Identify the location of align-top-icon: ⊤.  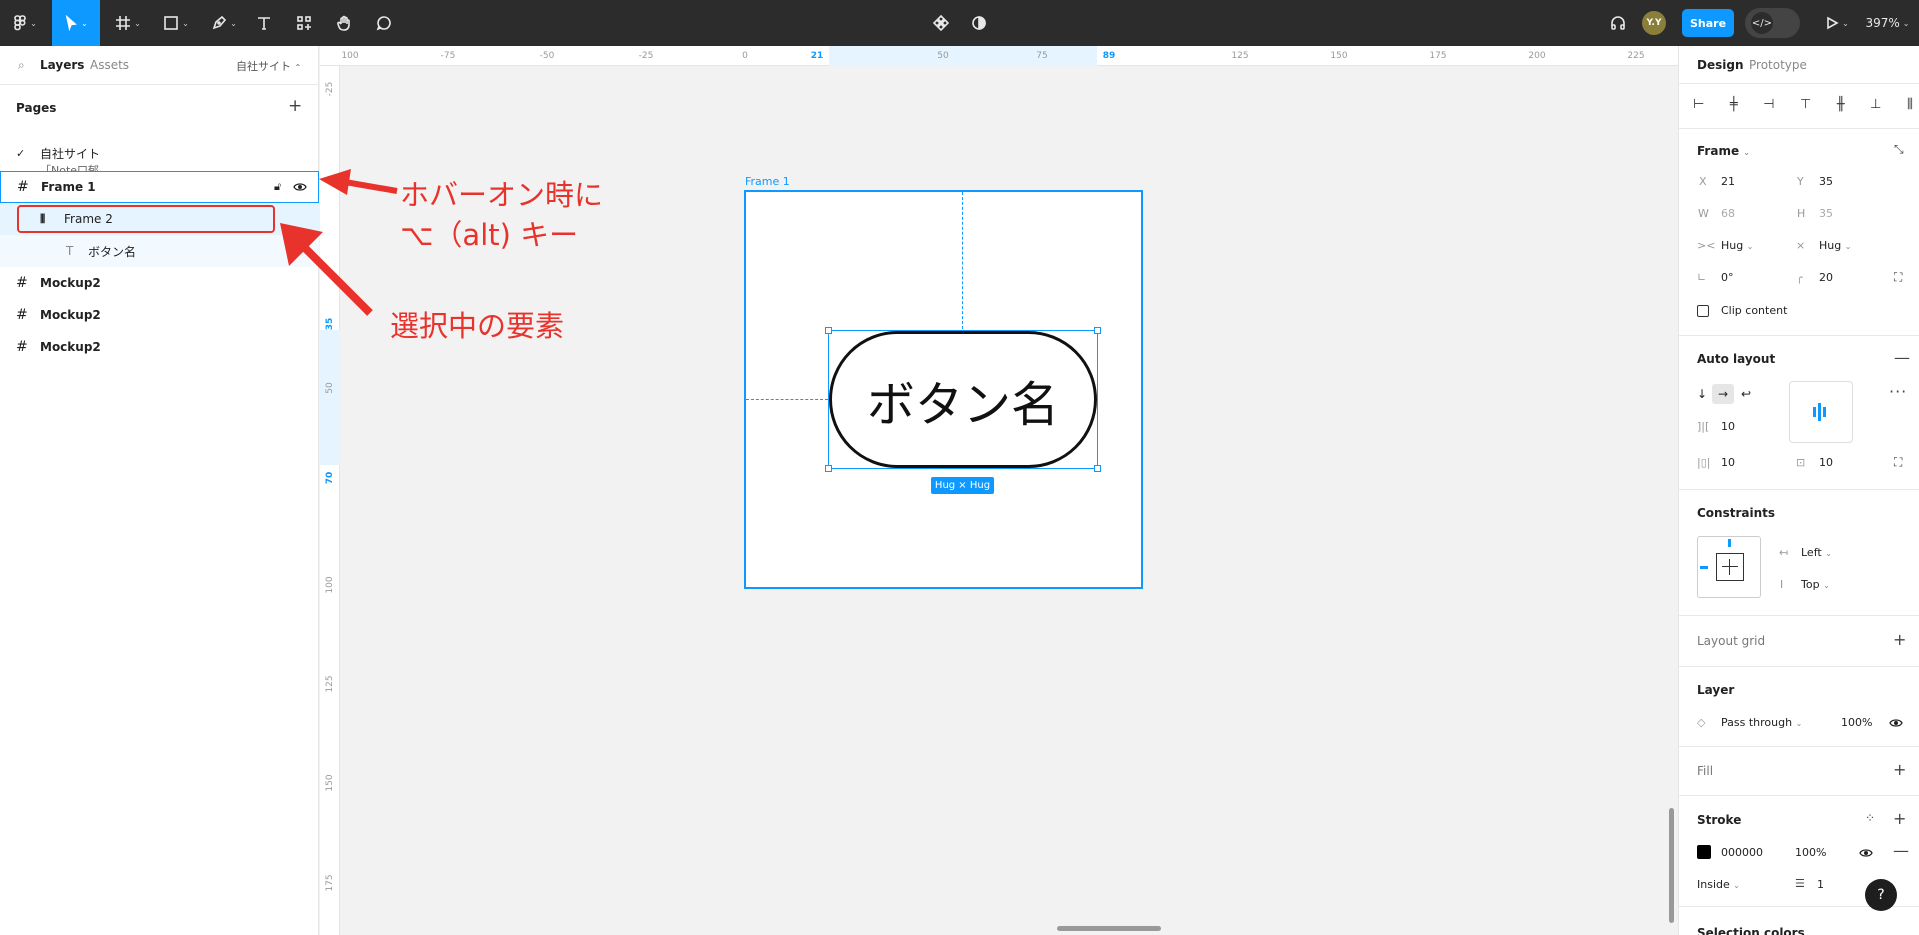
(1805, 104).